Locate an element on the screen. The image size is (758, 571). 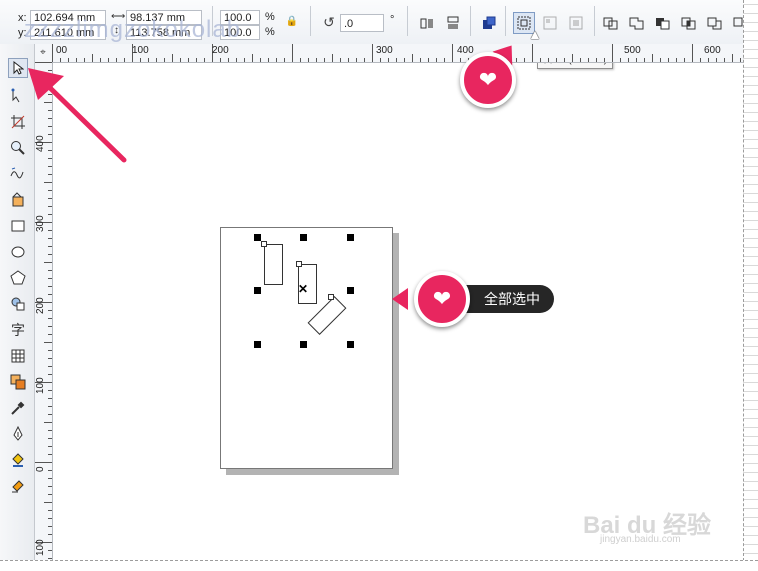
fill-tool is located at coordinates (18, 460).